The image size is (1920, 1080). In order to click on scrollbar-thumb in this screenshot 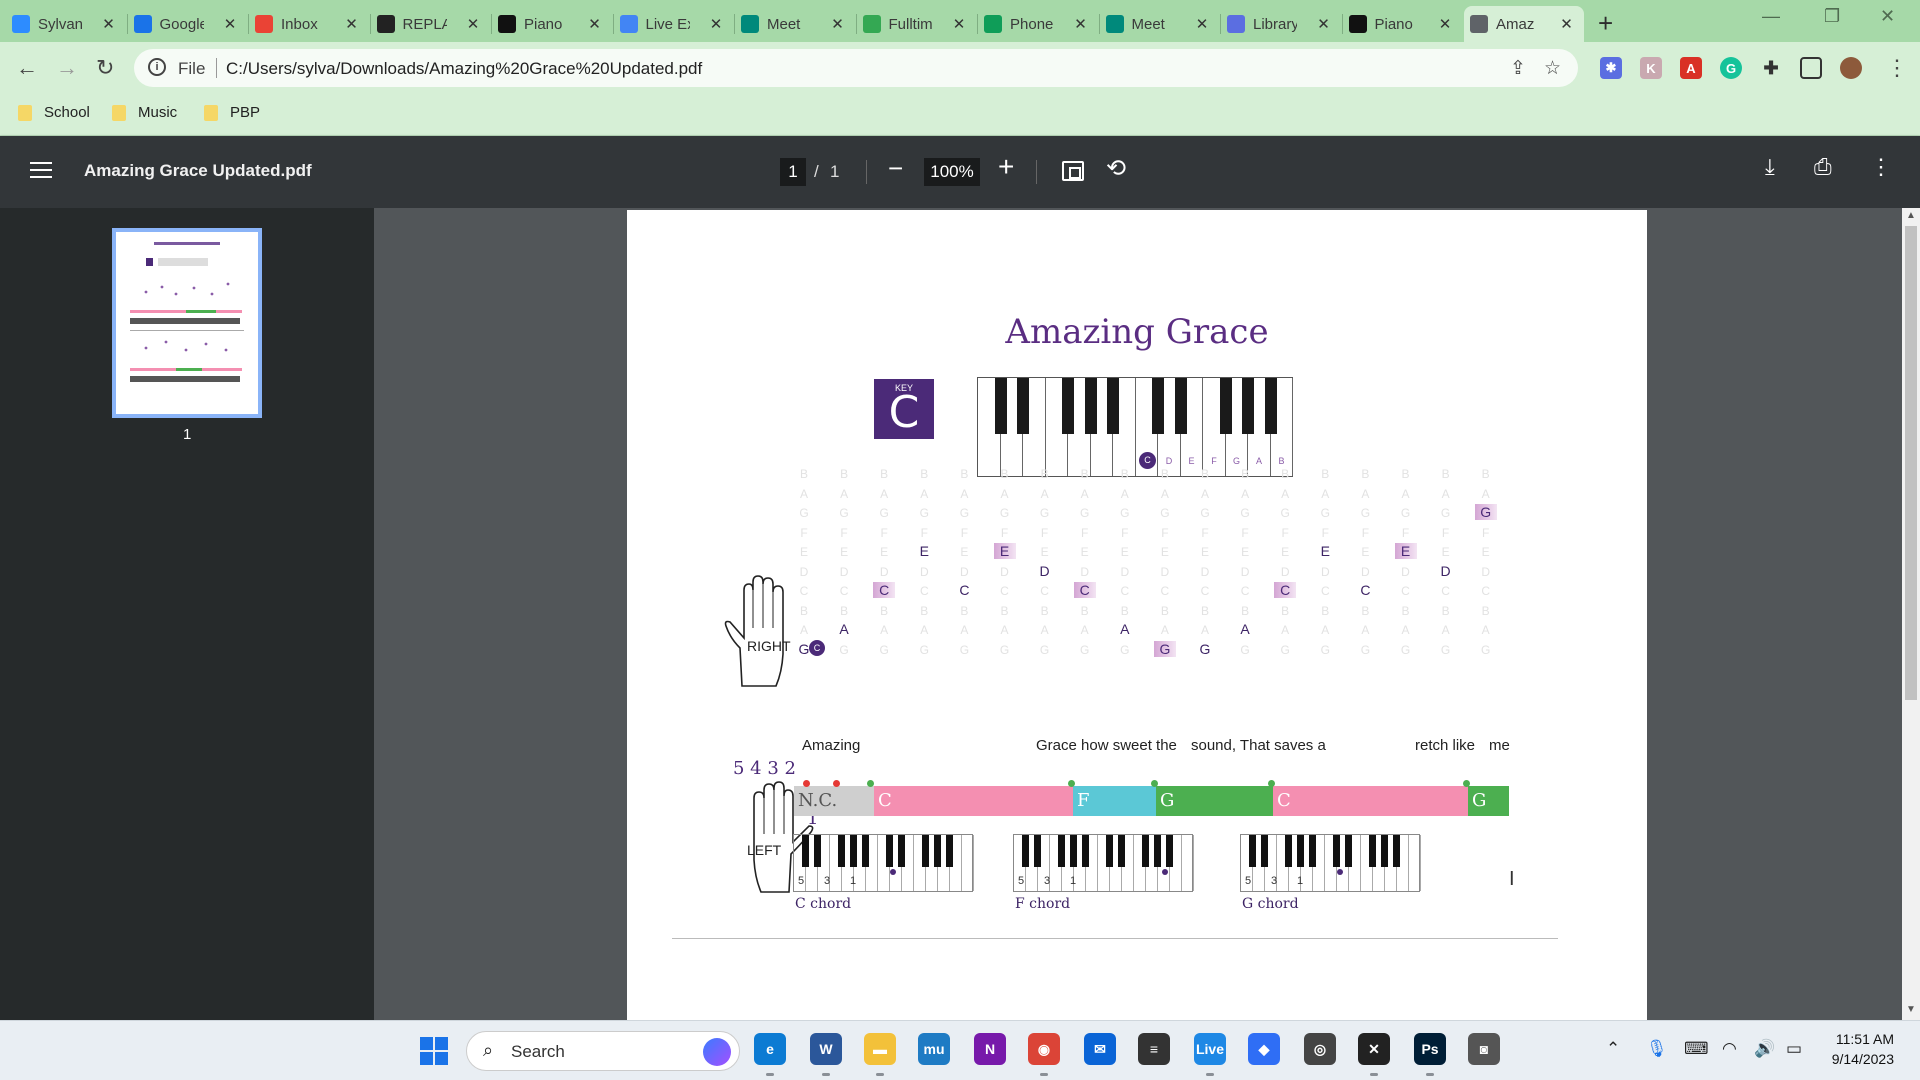, I will do `click(1911, 463)`.